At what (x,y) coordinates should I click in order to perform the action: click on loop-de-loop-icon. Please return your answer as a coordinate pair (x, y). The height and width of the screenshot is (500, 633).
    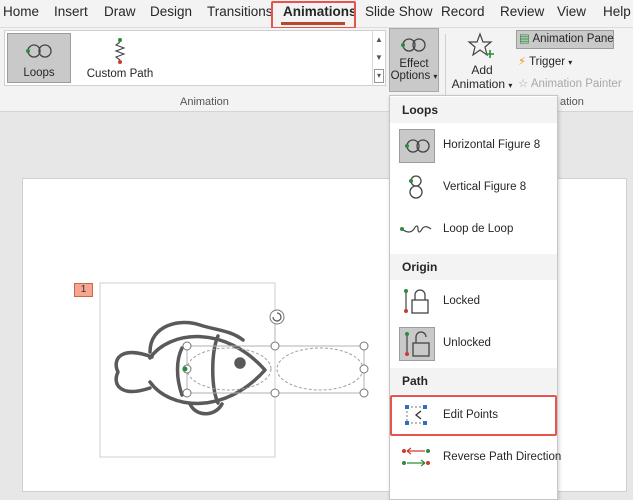
    Looking at the image, I should click on (417, 230).